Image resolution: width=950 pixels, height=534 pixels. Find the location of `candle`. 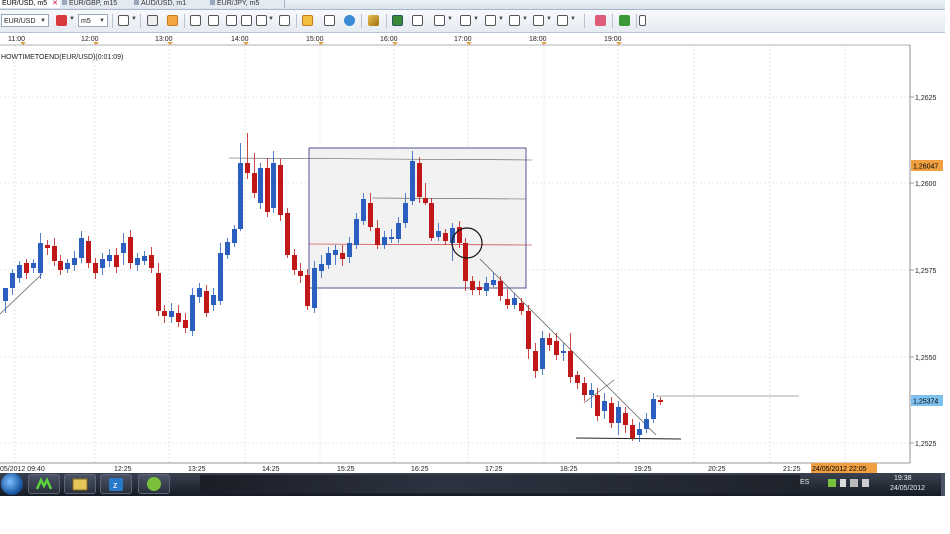

candle is located at coordinates (280, 190).